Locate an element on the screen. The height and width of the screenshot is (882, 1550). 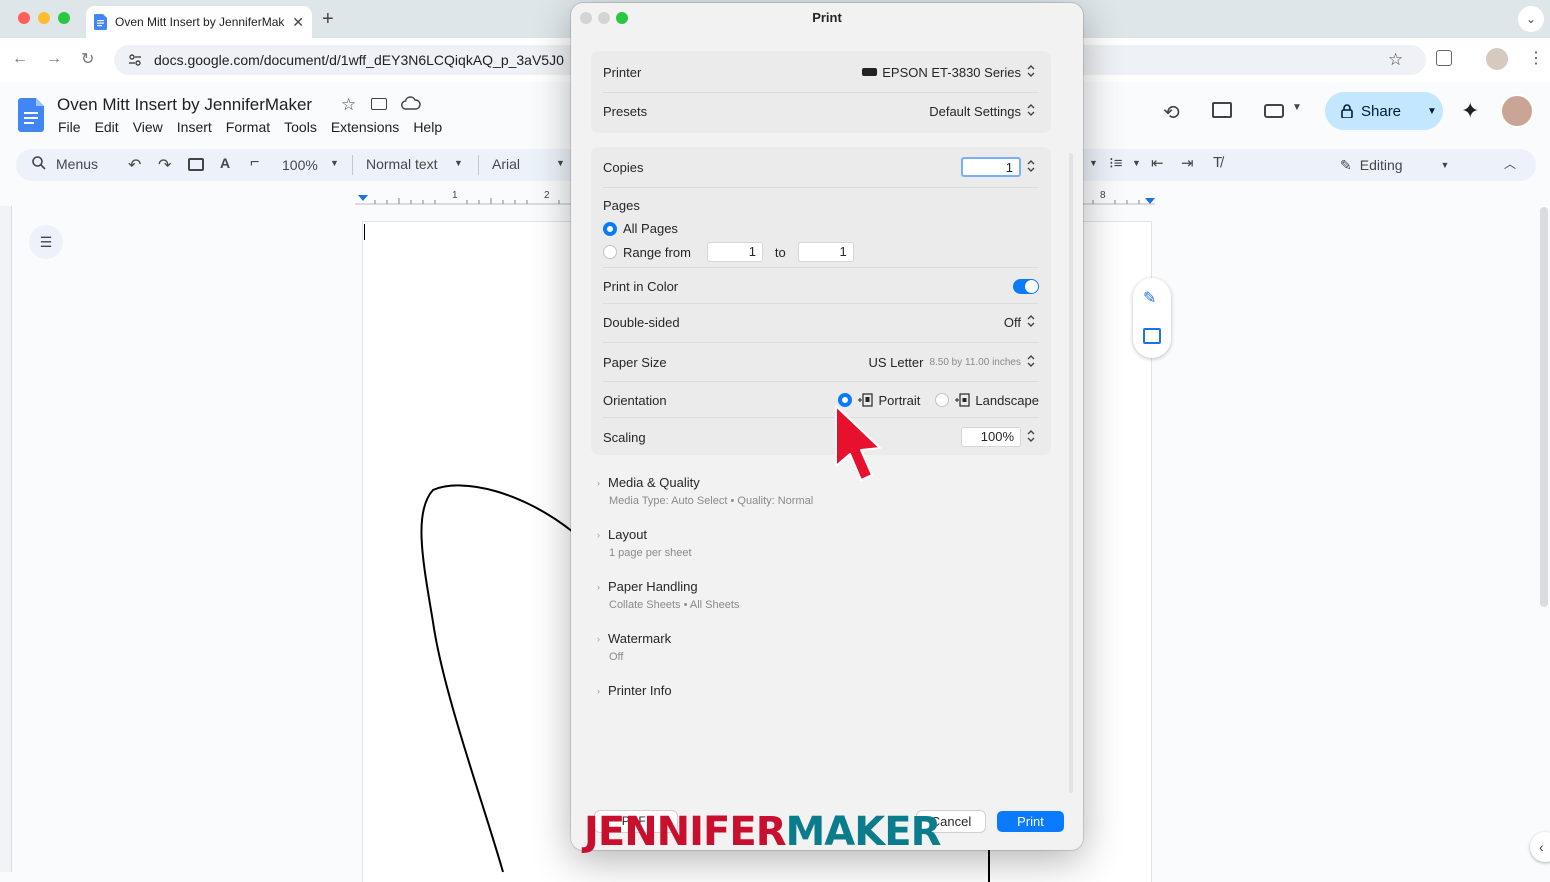
user-avatar is located at coordinates (1517, 111).